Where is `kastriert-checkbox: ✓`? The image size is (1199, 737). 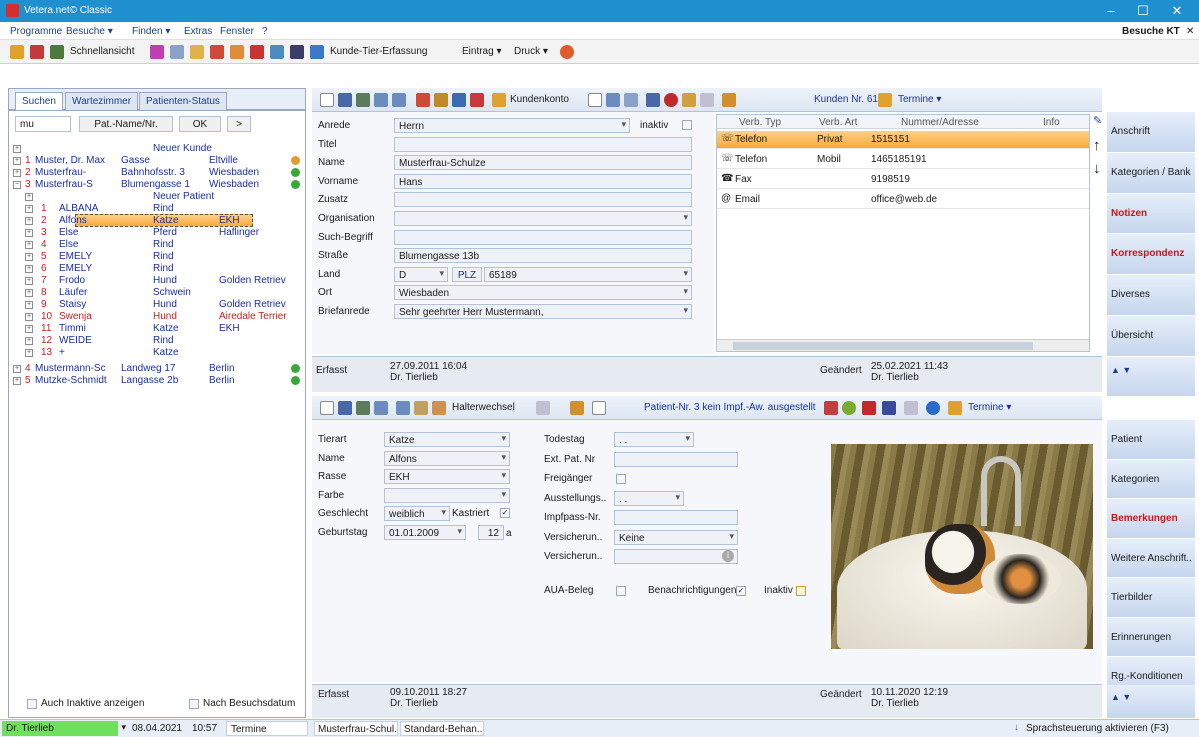
kastriert-checkbox: ✓ is located at coordinates (505, 513).